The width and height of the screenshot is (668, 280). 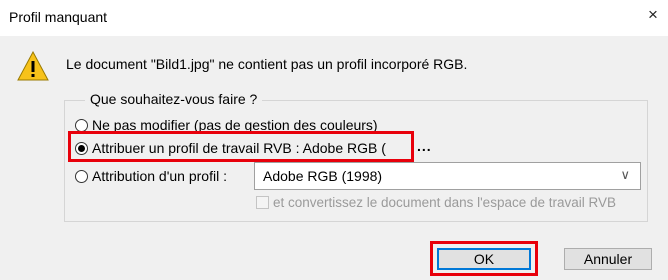 I want to click on option-assign-profile: Attribution d'un profil :, so click(x=151, y=176).